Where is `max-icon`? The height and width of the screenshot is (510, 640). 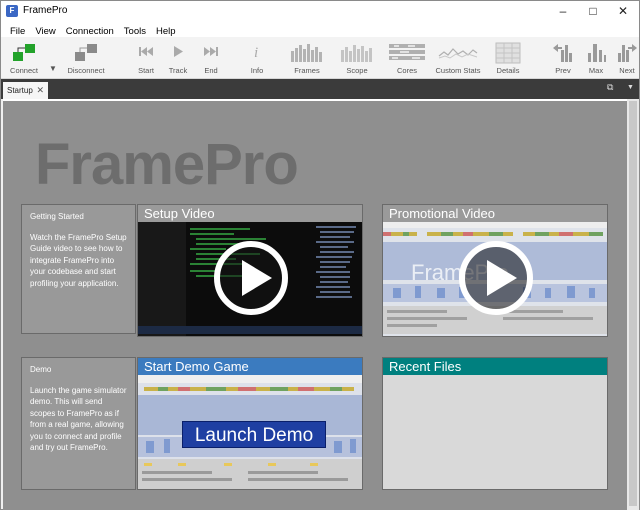 max-icon is located at coordinates (597, 53).